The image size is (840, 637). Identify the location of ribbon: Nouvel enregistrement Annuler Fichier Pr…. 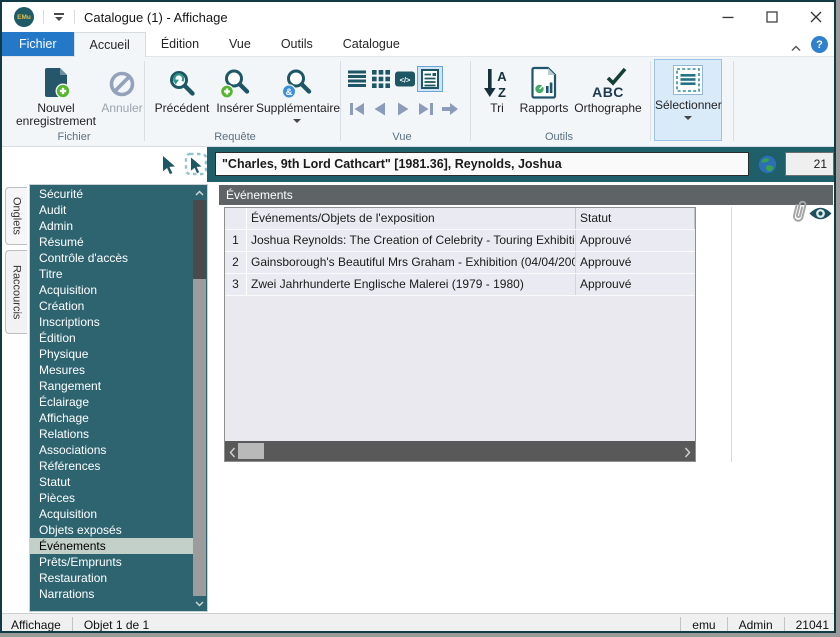
(418, 102).